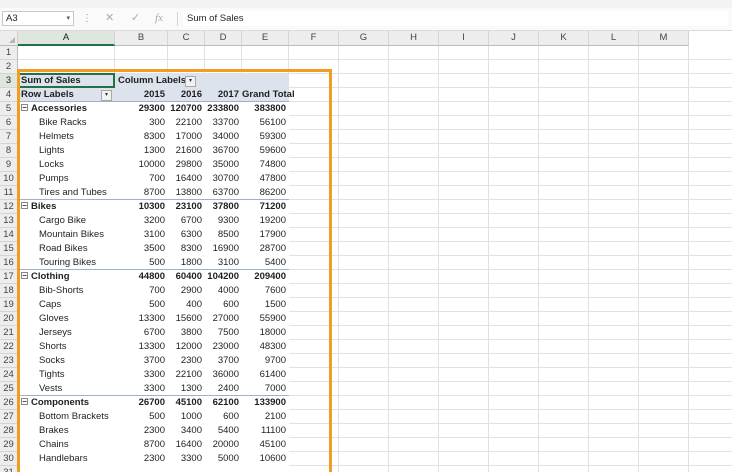 This screenshot has height=472, width=732. I want to click on row-header-19: 19, so click(9, 305).